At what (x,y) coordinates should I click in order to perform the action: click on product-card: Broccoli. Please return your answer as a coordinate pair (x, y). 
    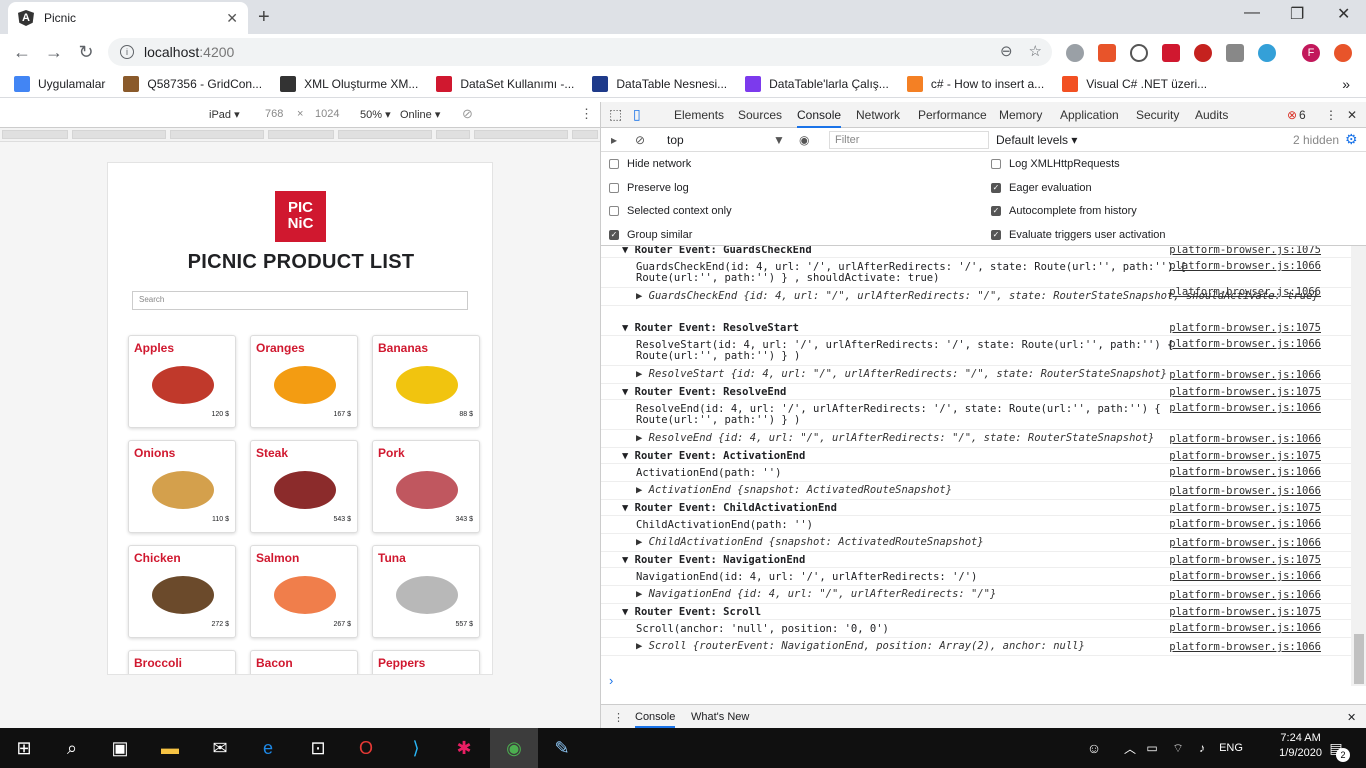
    Looking at the image, I should click on (182, 662).